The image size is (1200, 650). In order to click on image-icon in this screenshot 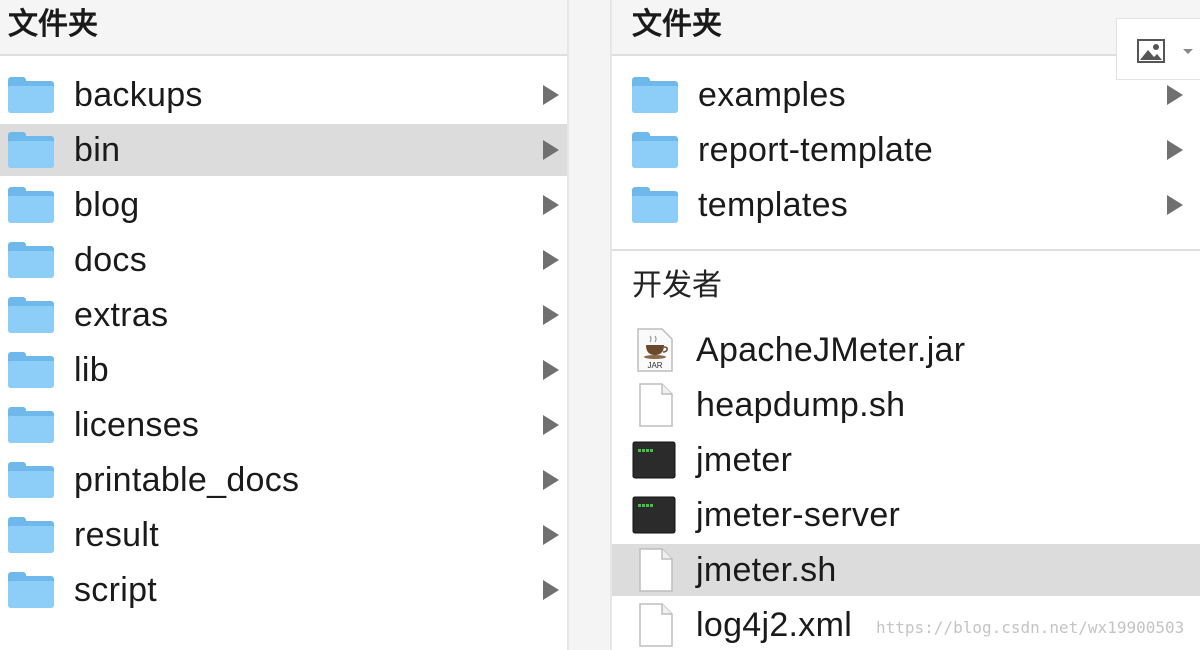, I will do `click(1151, 51)`.